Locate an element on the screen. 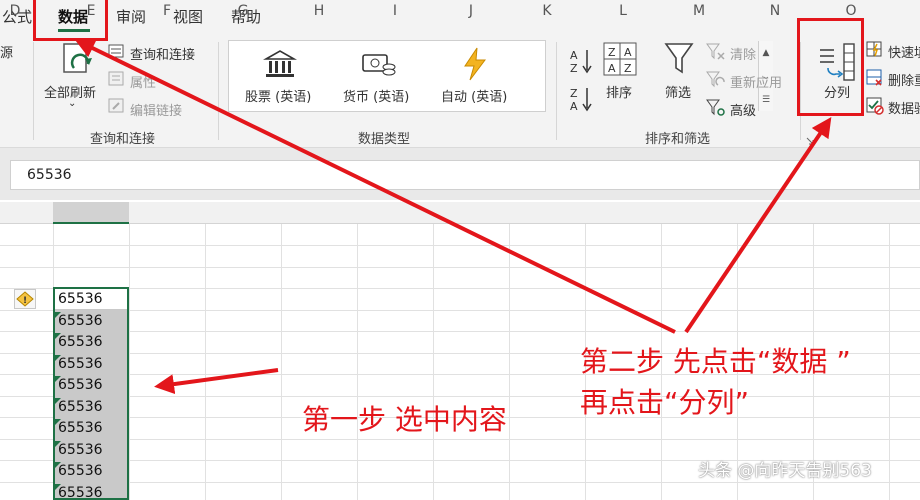  step2-instruction-line1: 第二步 先点击“数据 ” is located at coordinates (715, 361).